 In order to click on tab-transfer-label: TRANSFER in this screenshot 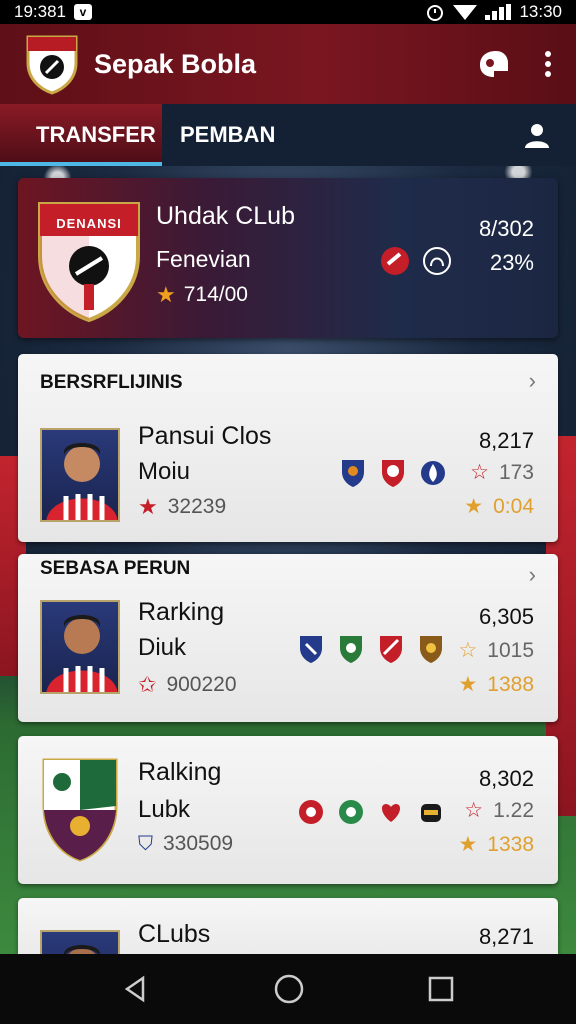, I will do `click(96, 134)`.